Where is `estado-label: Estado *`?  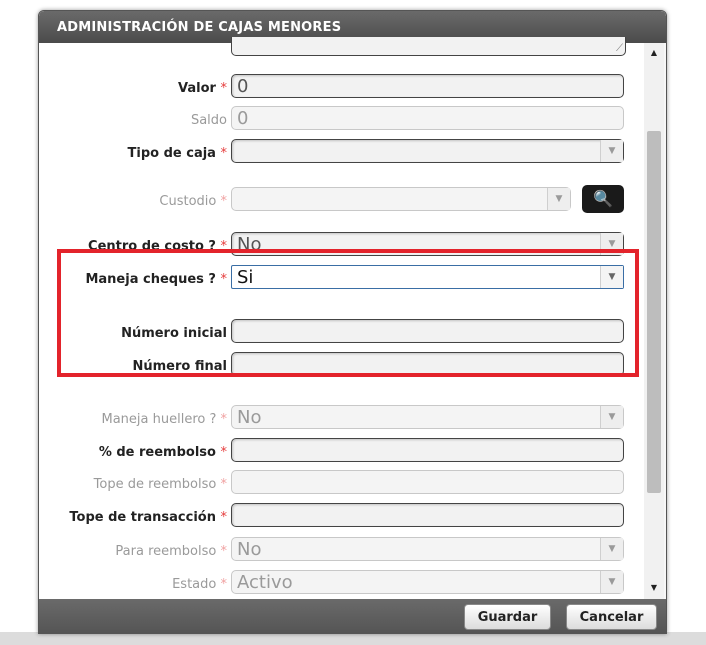 estado-label: Estado * is located at coordinates (199, 584).